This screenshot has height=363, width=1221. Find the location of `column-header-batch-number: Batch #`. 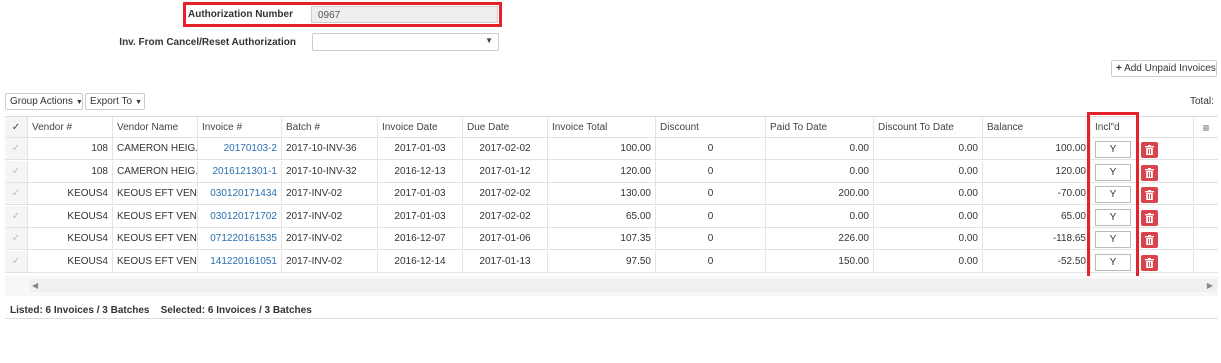

column-header-batch-number: Batch # is located at coordinates (329, 127).